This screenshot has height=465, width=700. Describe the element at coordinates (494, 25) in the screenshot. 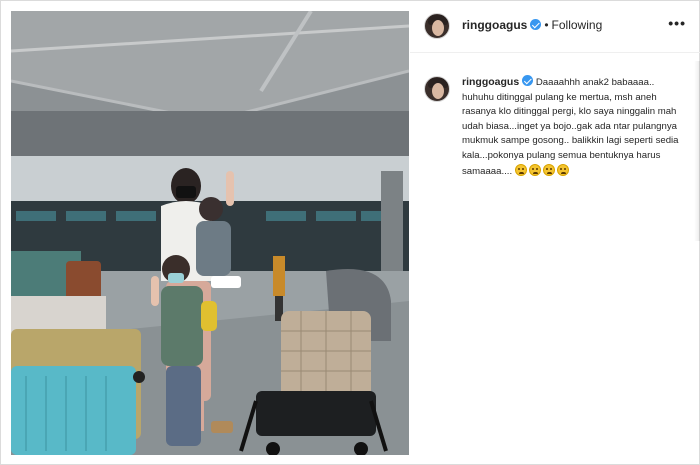

I see `header-username: ringgoagus` at that location.